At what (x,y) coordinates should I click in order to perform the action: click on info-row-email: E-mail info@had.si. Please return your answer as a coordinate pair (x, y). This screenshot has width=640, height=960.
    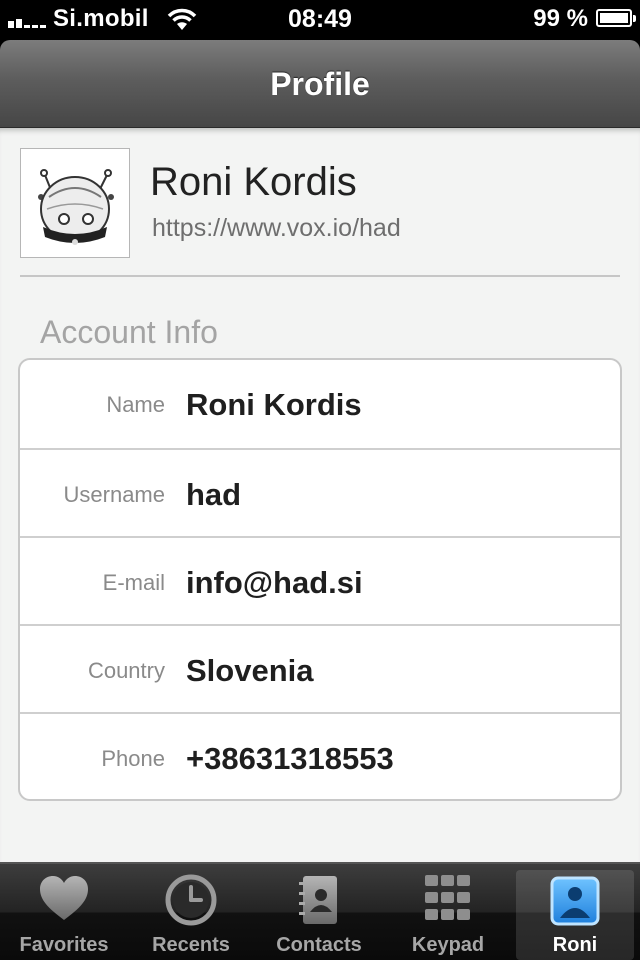
    Looking at the image, I should click on (320, 581).